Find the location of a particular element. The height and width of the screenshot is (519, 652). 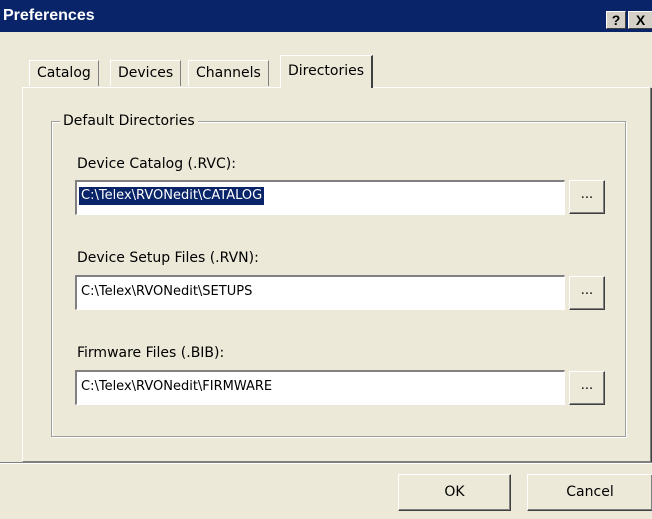

device-setup-label: Device Setup Files (.RVN): is located at coordinates (168, 258).